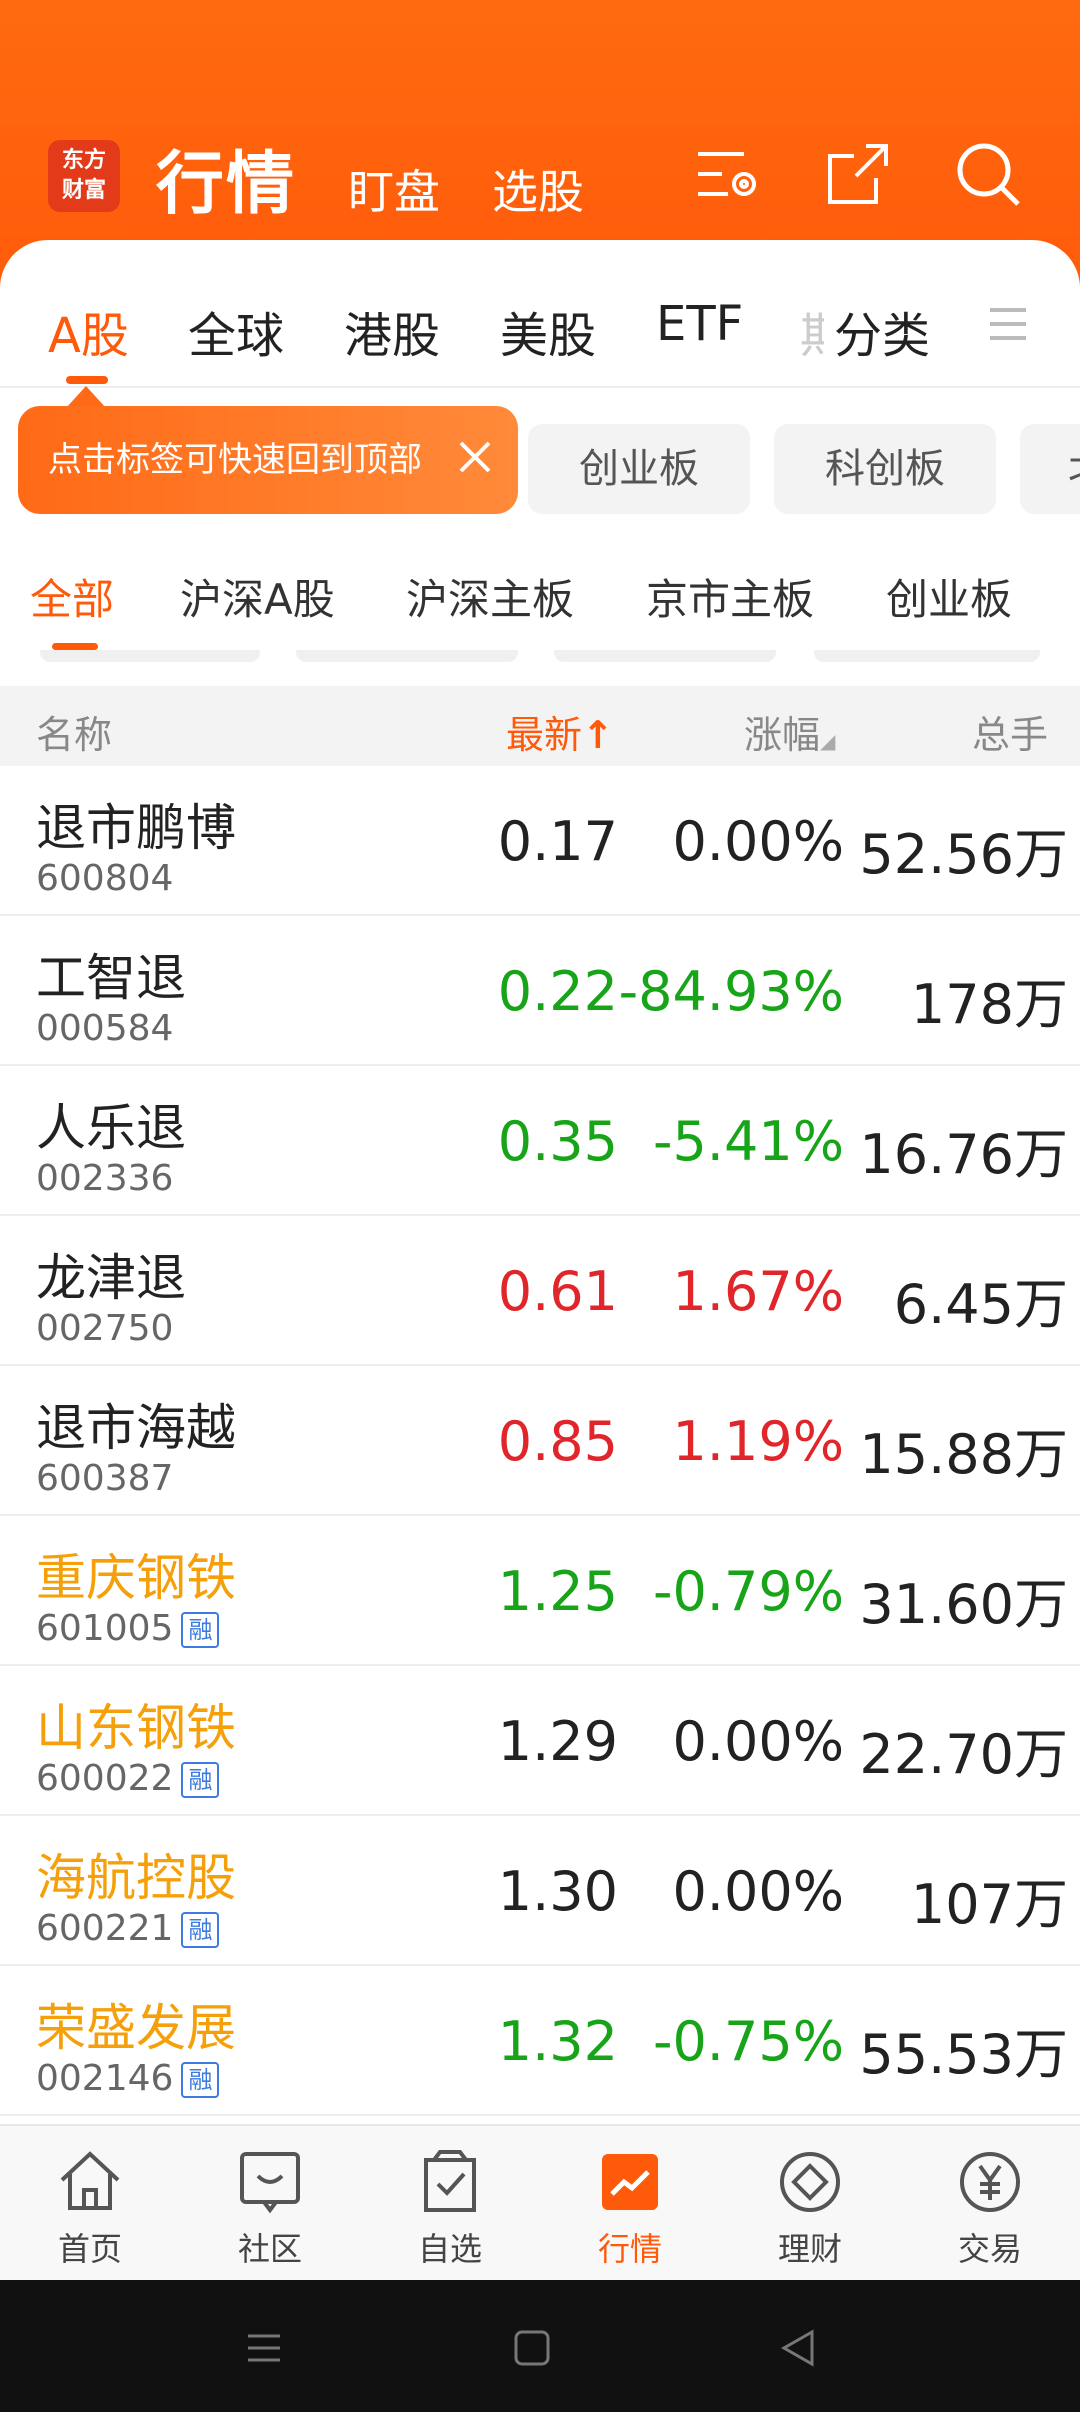  I want to click on stock-code-wrap: 600221 融, so click(128, 1928).